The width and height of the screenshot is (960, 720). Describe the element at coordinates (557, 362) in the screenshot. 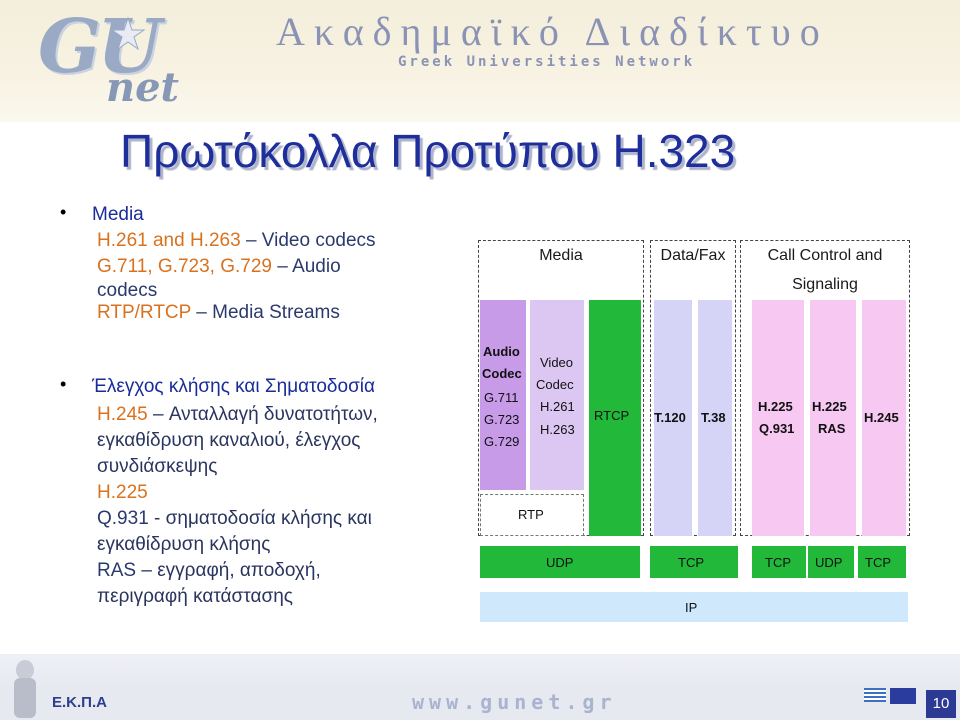

I see `video-codec-label-1: Video` at that location.